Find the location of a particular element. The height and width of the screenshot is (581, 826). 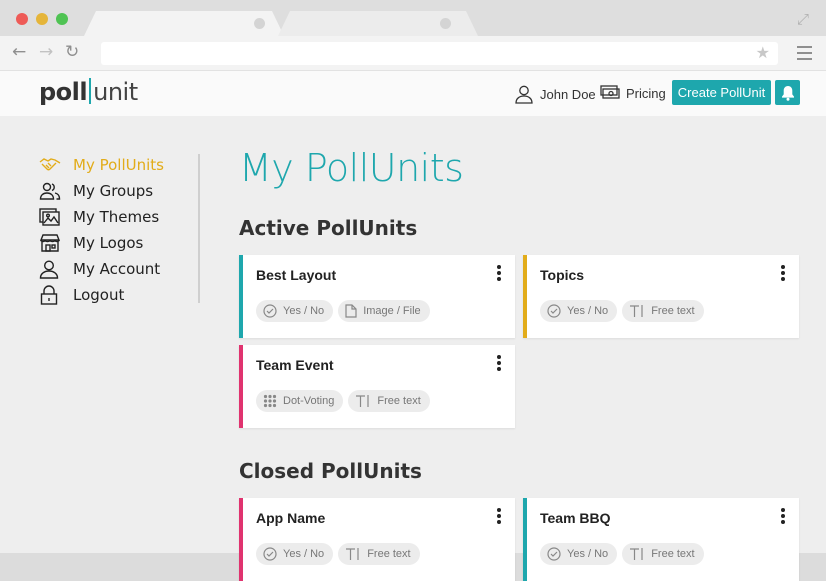

sidebar-item-label: My Themes is located at coordinates (116, 217).